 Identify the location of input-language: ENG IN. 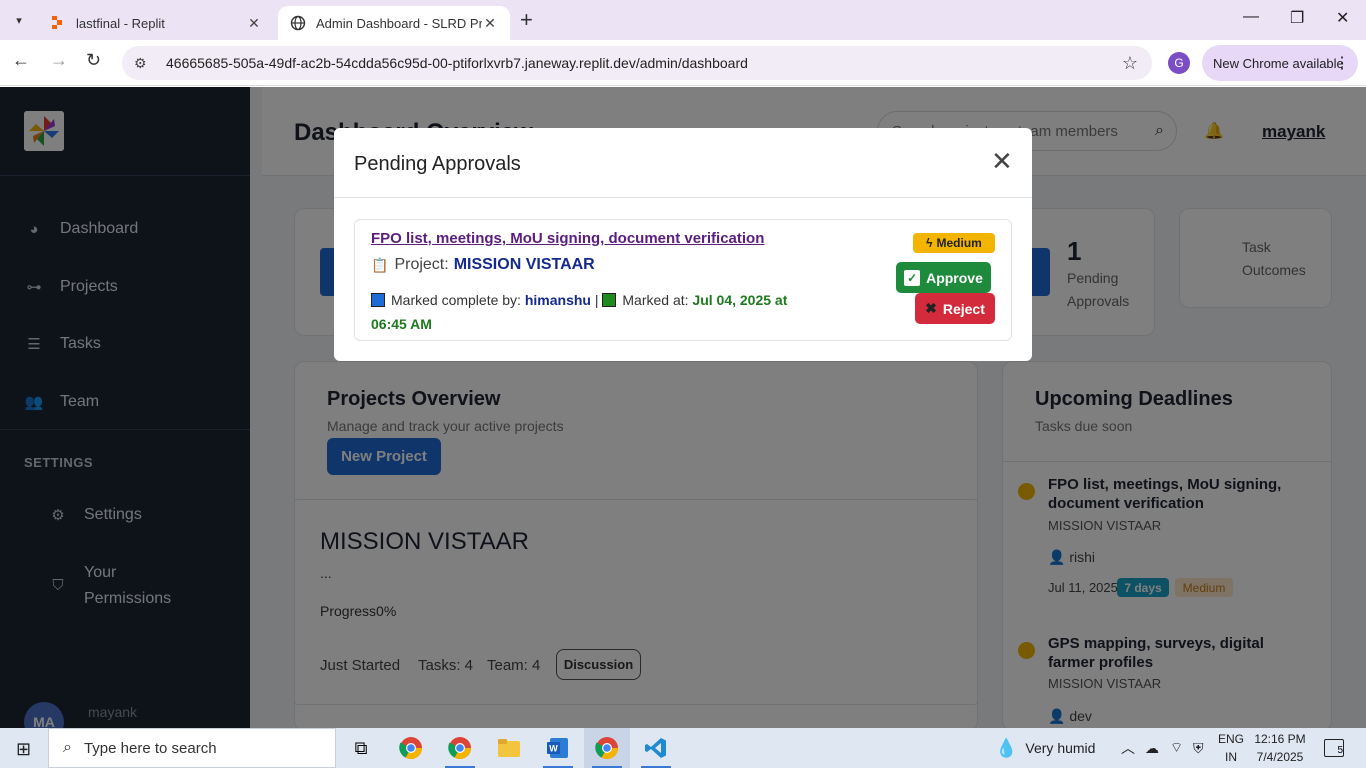
(1231, 748).